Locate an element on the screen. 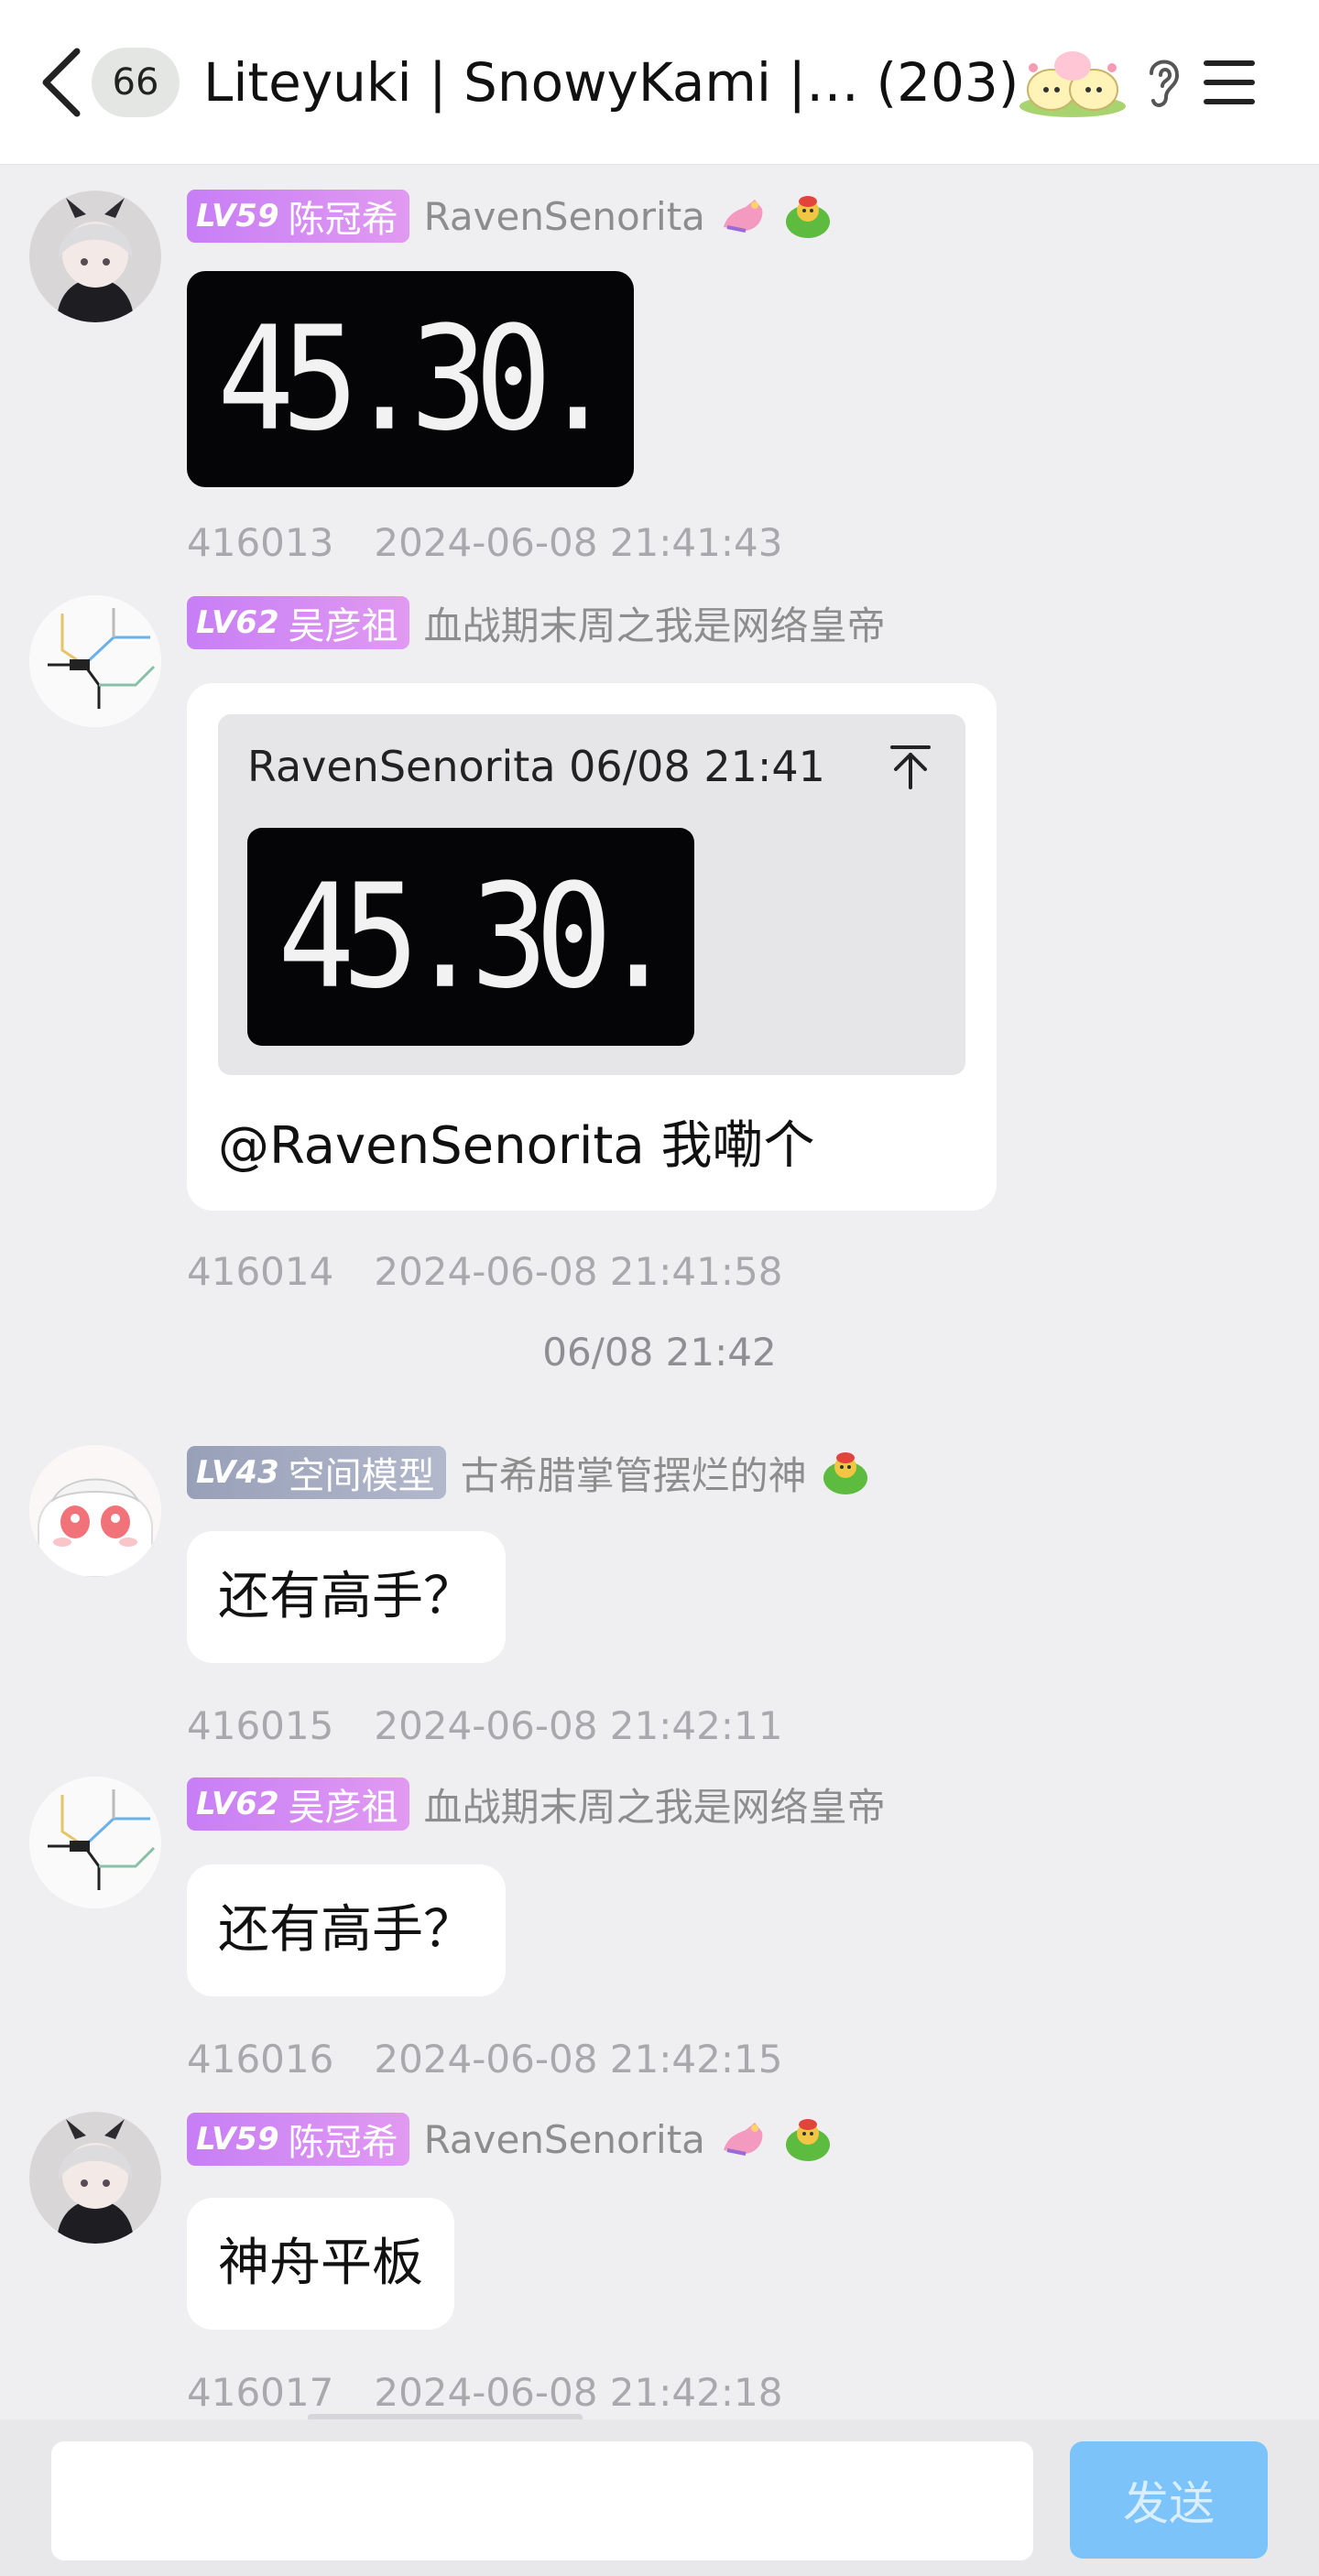  sender-meta: LV43 空间模型 古希腊掌管摆烂的神 is located at coordinates (529, 1472).